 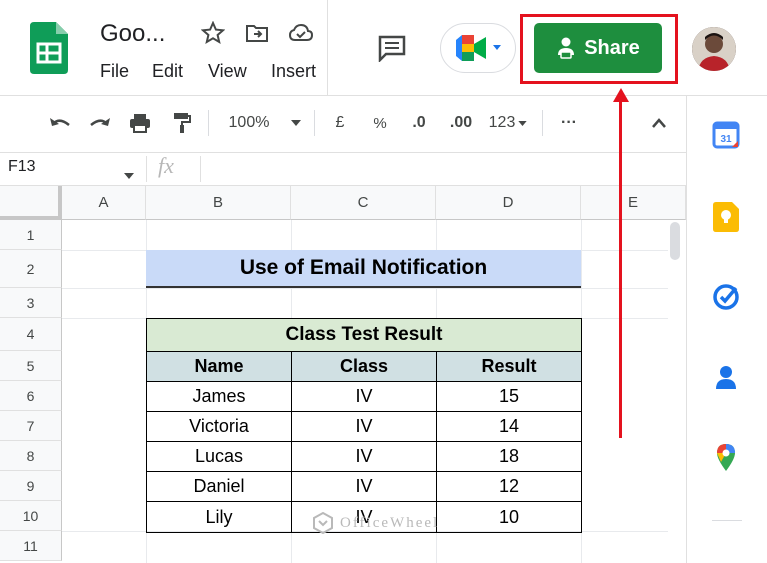 I want to click on number-format-label: 123, so click(x=502, y=122).